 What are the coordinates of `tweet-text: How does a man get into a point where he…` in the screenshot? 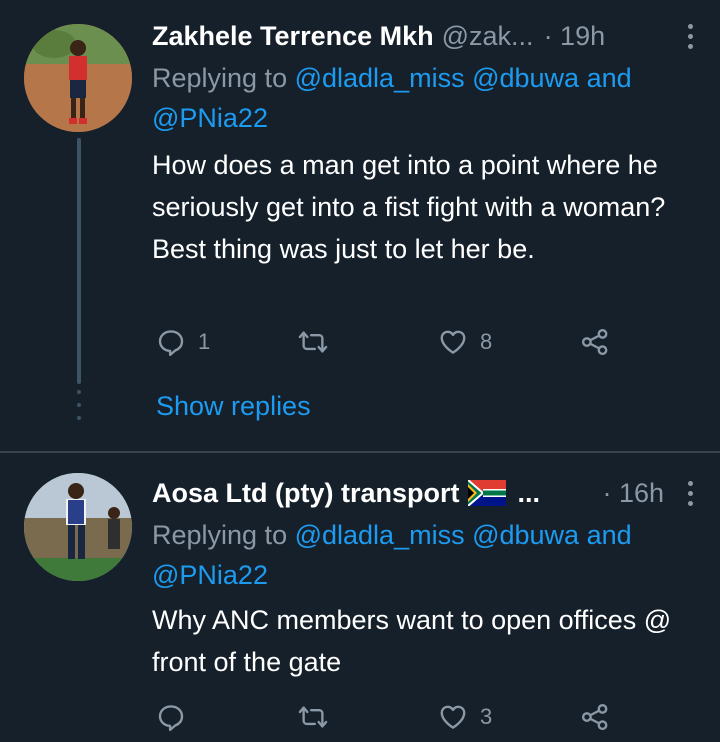 It's located at (409, 207).